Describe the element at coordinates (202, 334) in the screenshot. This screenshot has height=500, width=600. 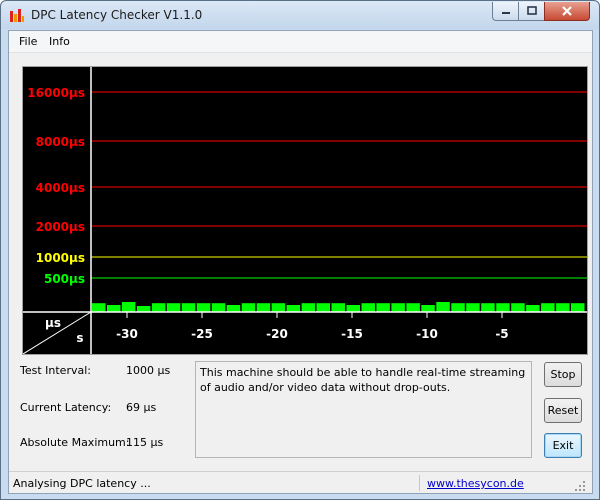
I see `x-tick-label: -25` at that location.